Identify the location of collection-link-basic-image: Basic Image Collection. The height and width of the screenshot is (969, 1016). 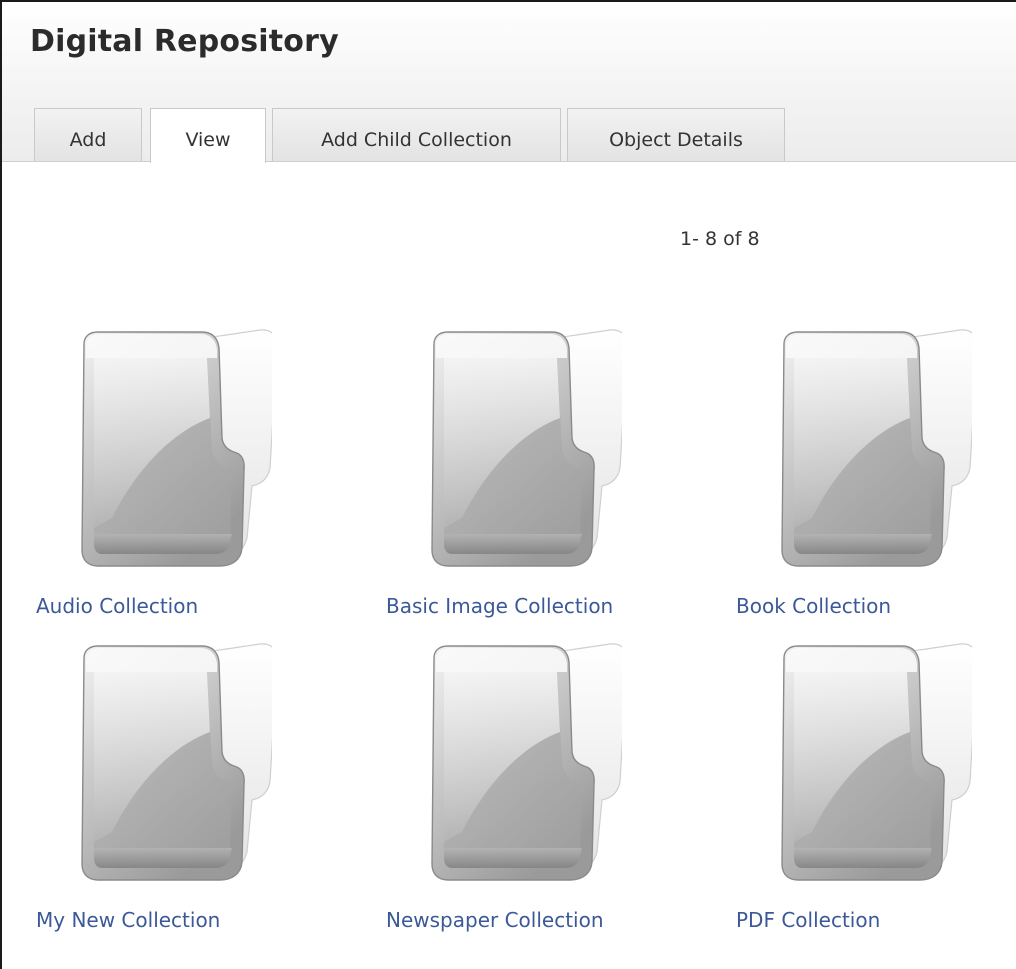
(499, 606).